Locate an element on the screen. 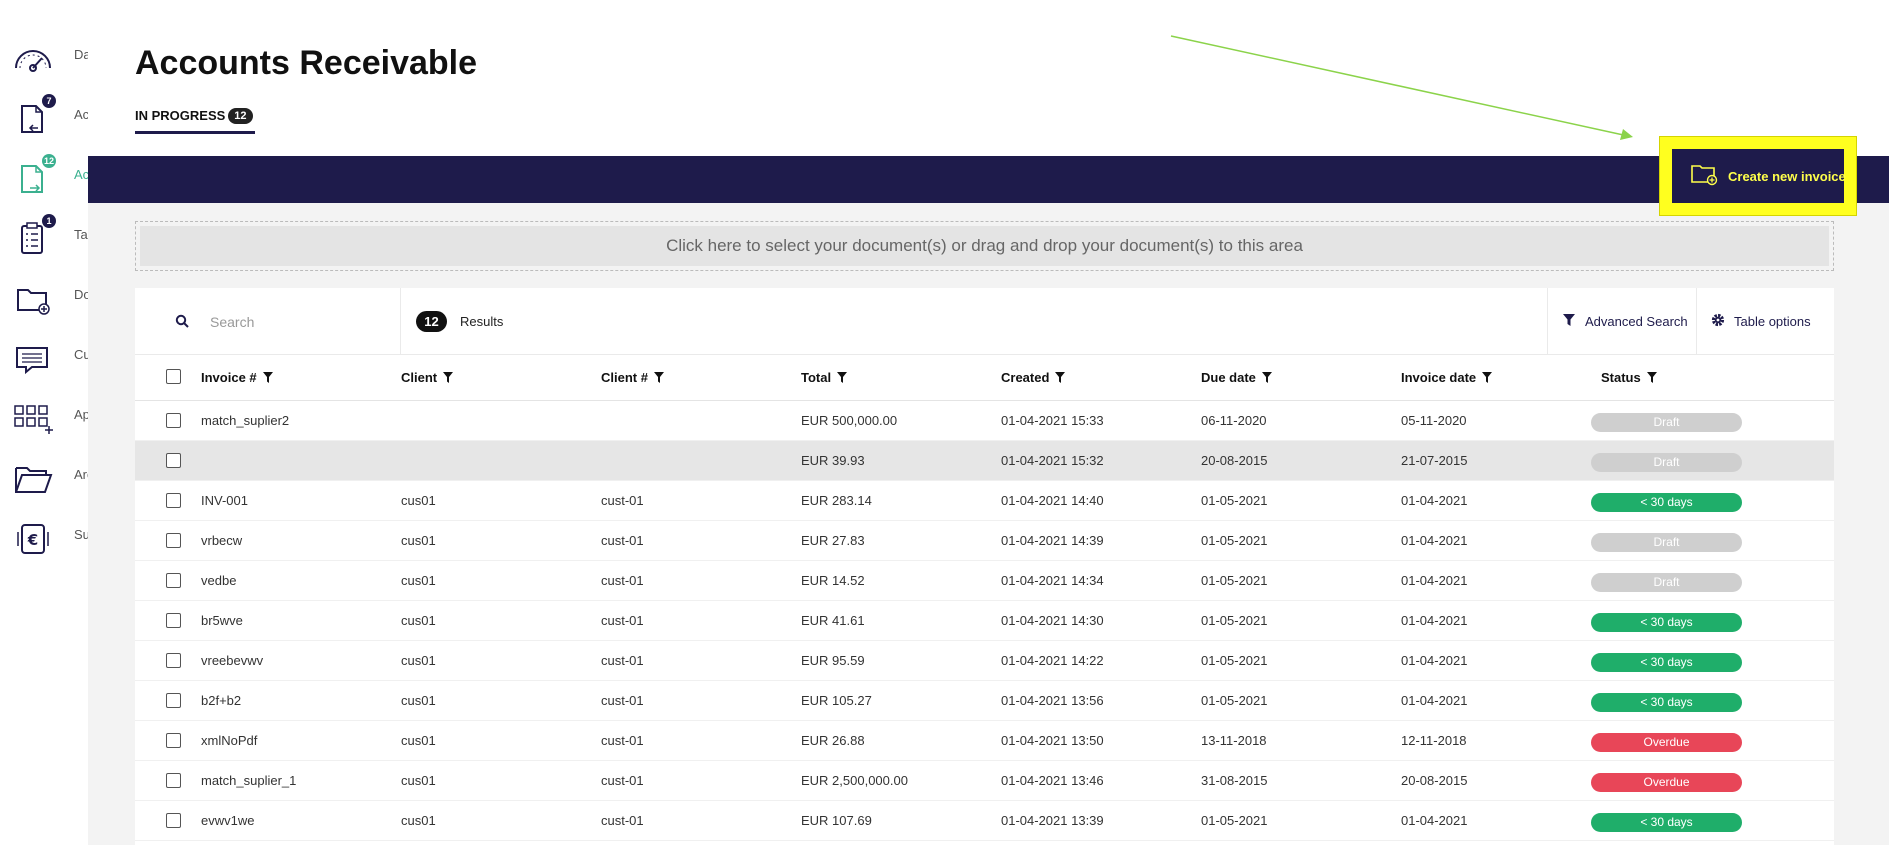 The width and height of the screenshot is (1889, 848). sidebar-item-tasks: 1 Tasks is located at coordinates (44, 240).